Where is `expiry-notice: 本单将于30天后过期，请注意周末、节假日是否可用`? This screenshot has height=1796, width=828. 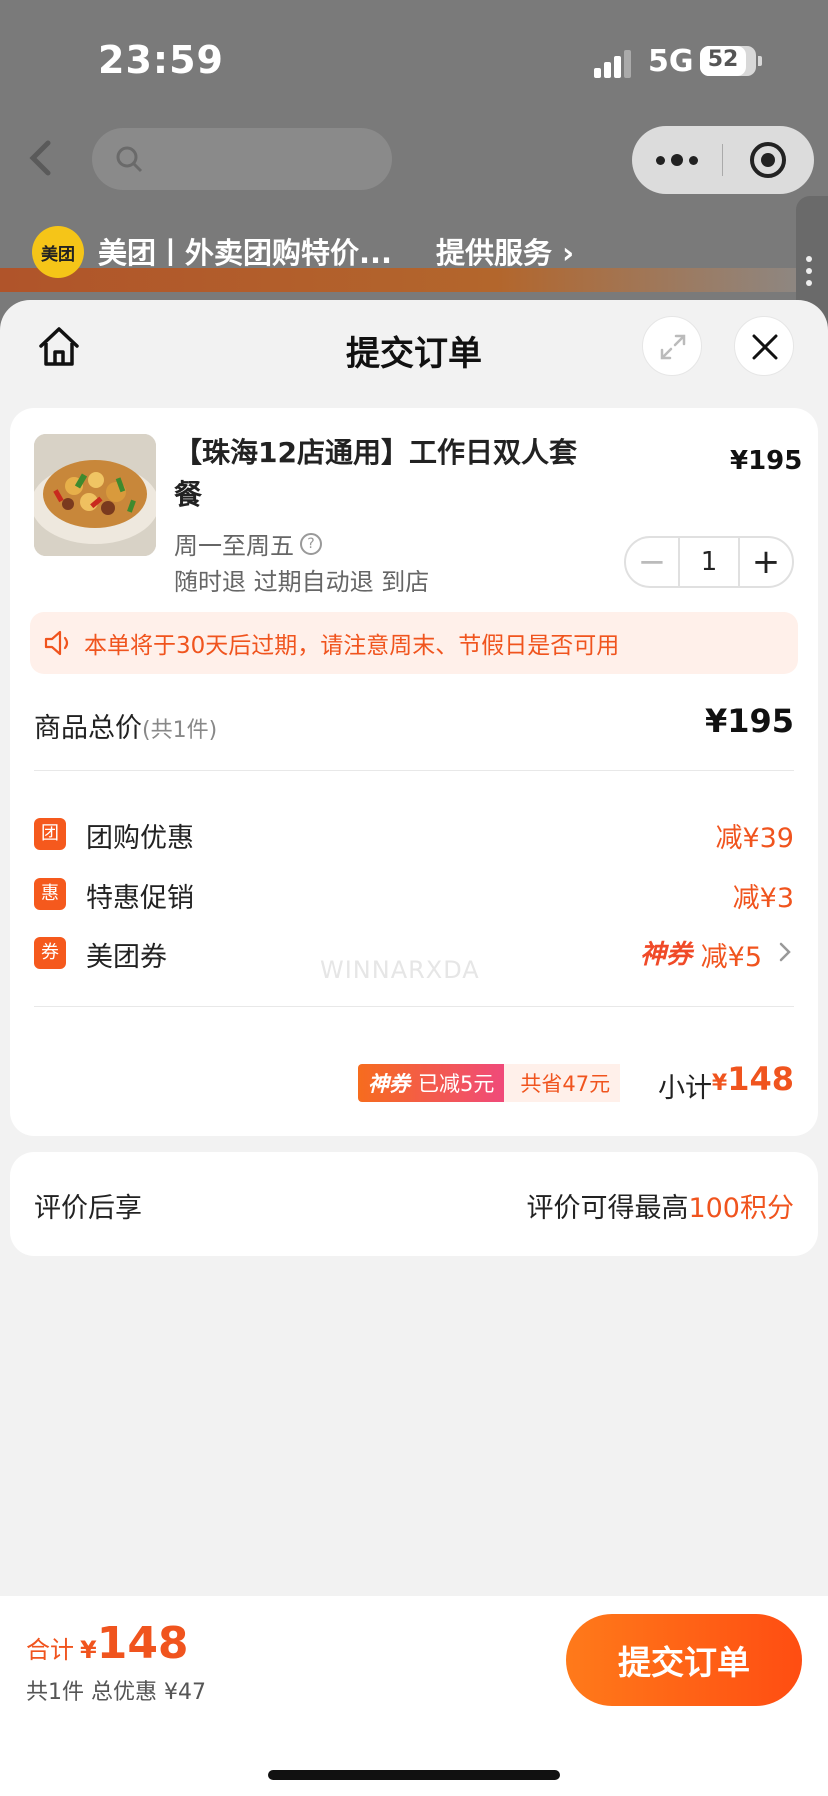
expiry-notice: 本单将于30天后过期，请注意周末、节假日是否可用 is located at coordinates (414, 643).